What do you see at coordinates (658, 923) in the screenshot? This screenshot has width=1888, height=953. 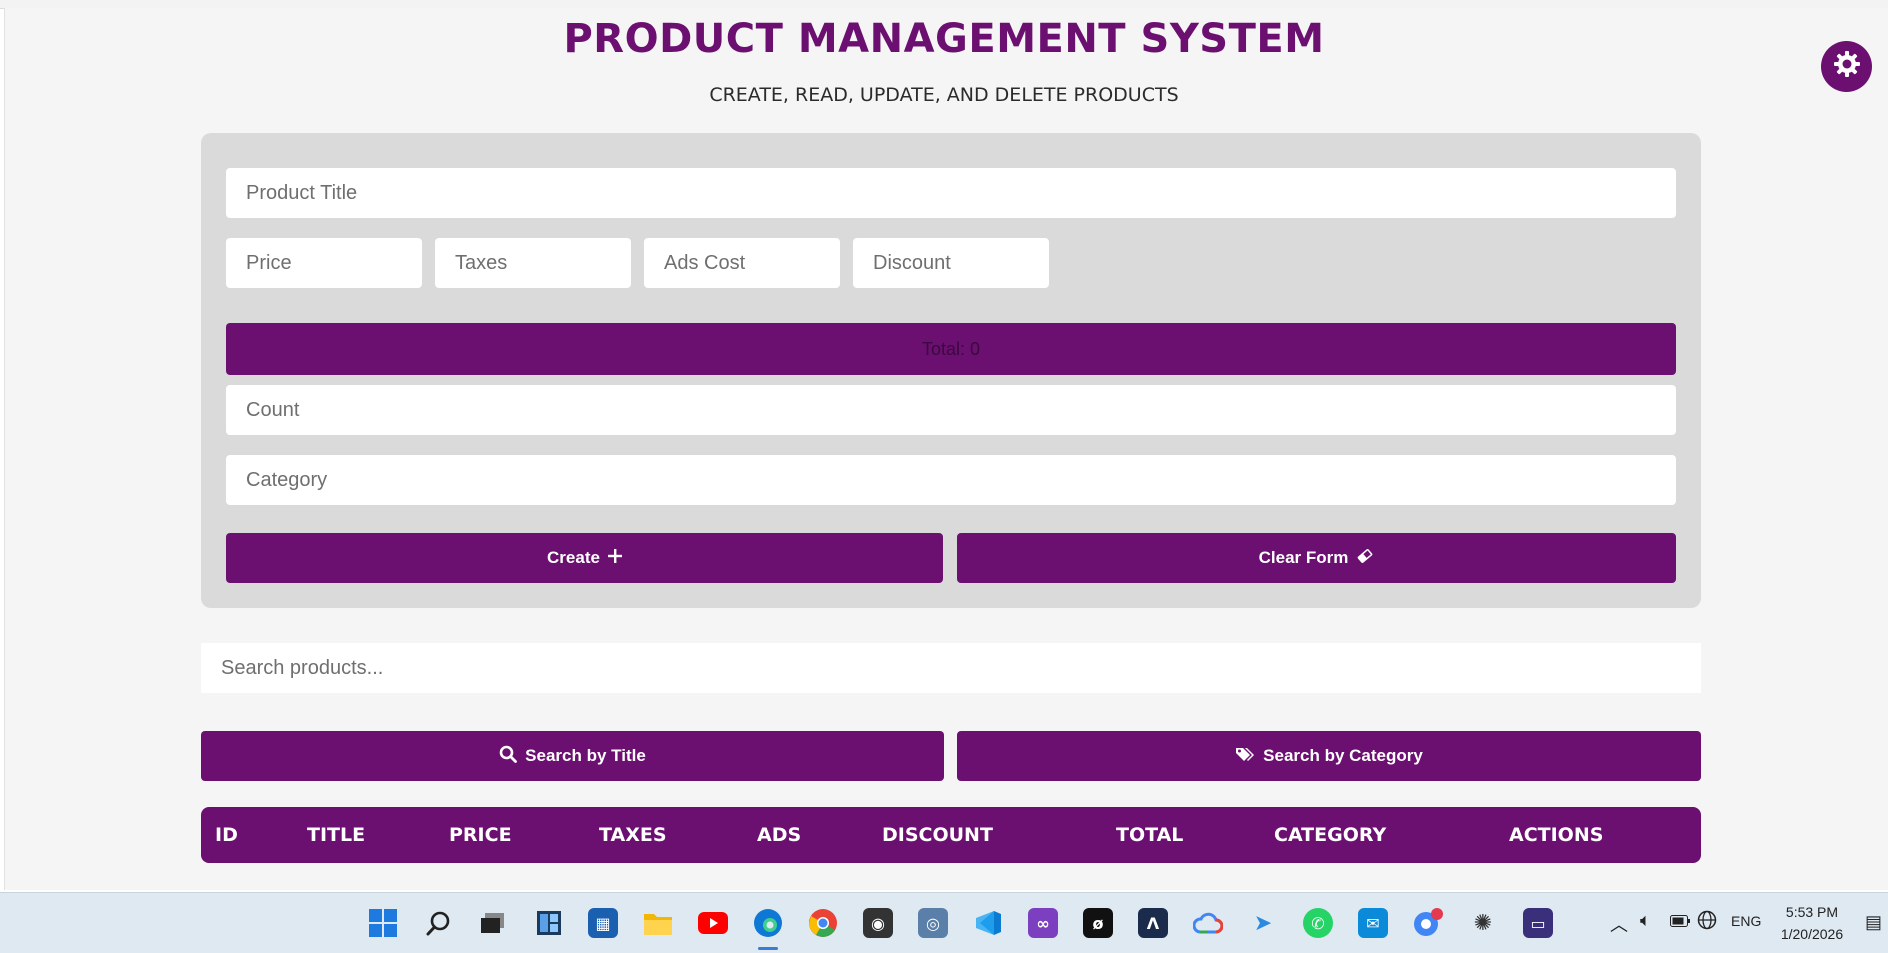 I see `file-explorer-icon` at bounding box center [658, 923].